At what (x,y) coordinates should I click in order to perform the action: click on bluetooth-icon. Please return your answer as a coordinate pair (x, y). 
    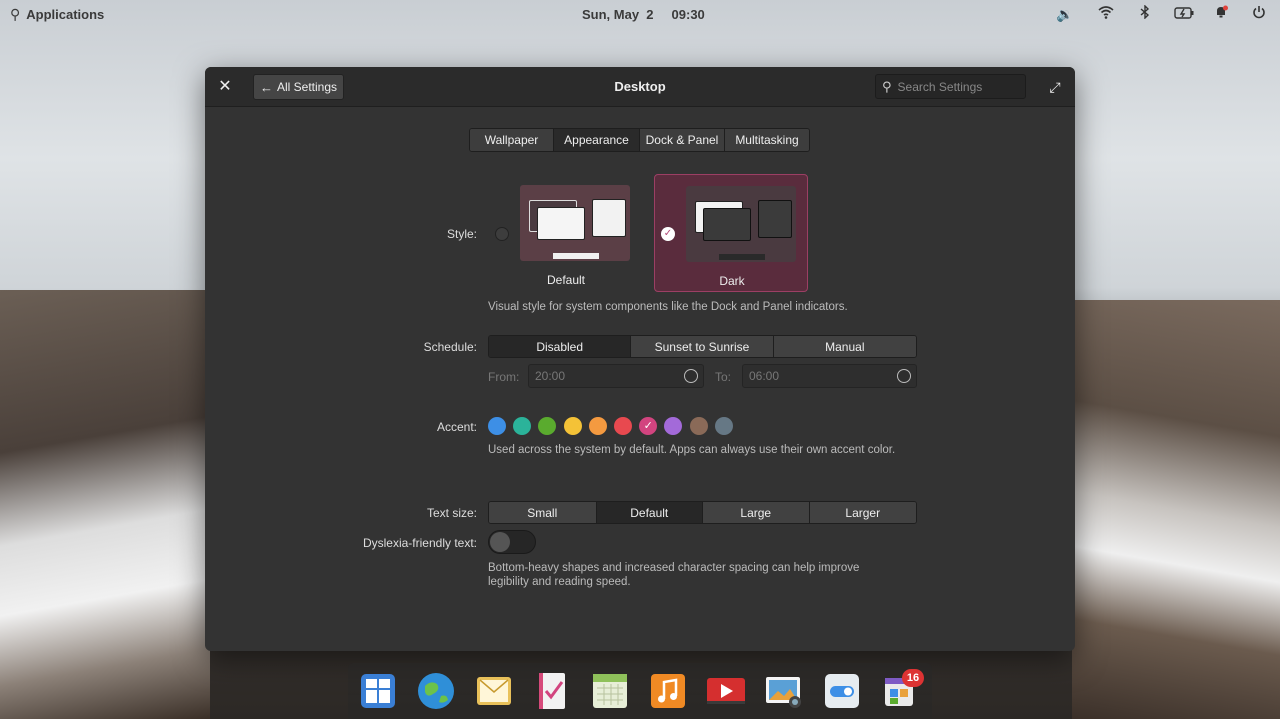
    Looking at the image, I should click on (1145, 13).